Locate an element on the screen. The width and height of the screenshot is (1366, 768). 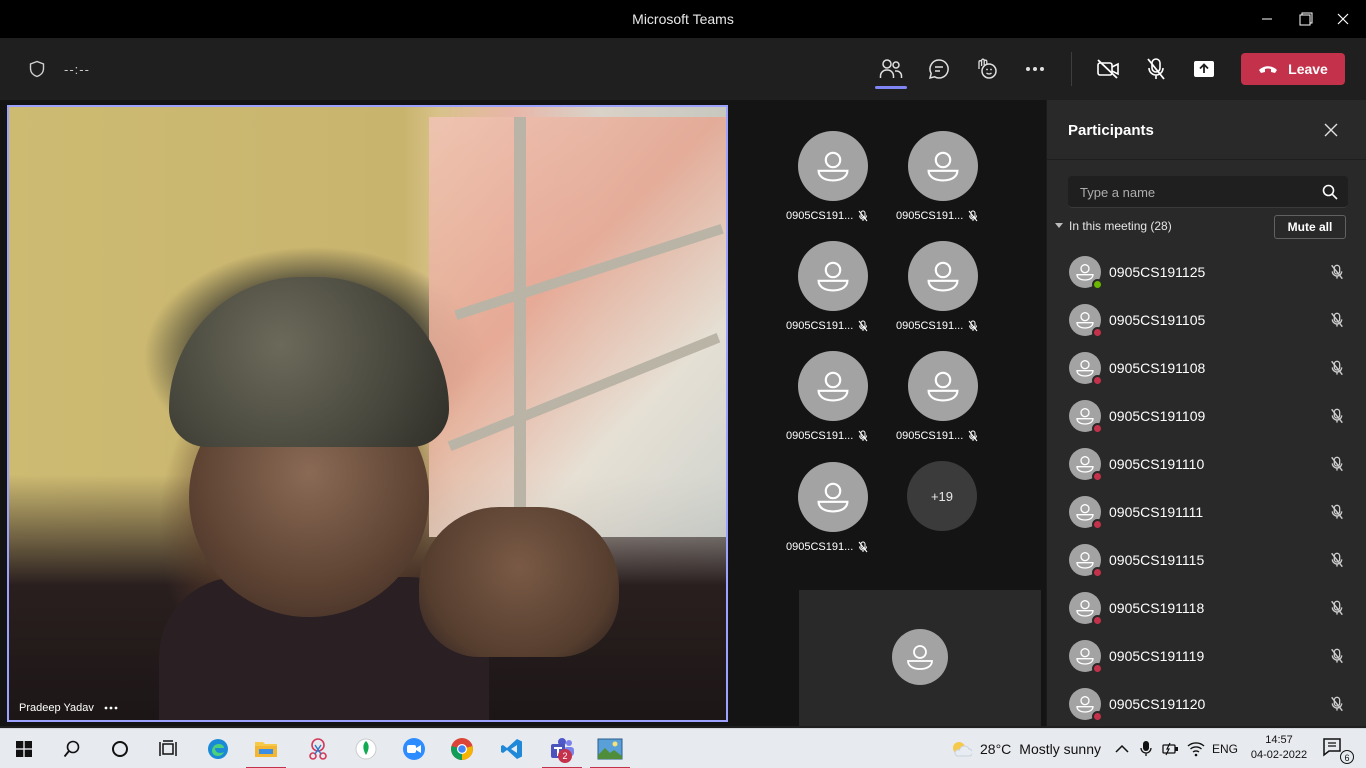
taskbar-snipping-tool is located at coordinates (318, 748).